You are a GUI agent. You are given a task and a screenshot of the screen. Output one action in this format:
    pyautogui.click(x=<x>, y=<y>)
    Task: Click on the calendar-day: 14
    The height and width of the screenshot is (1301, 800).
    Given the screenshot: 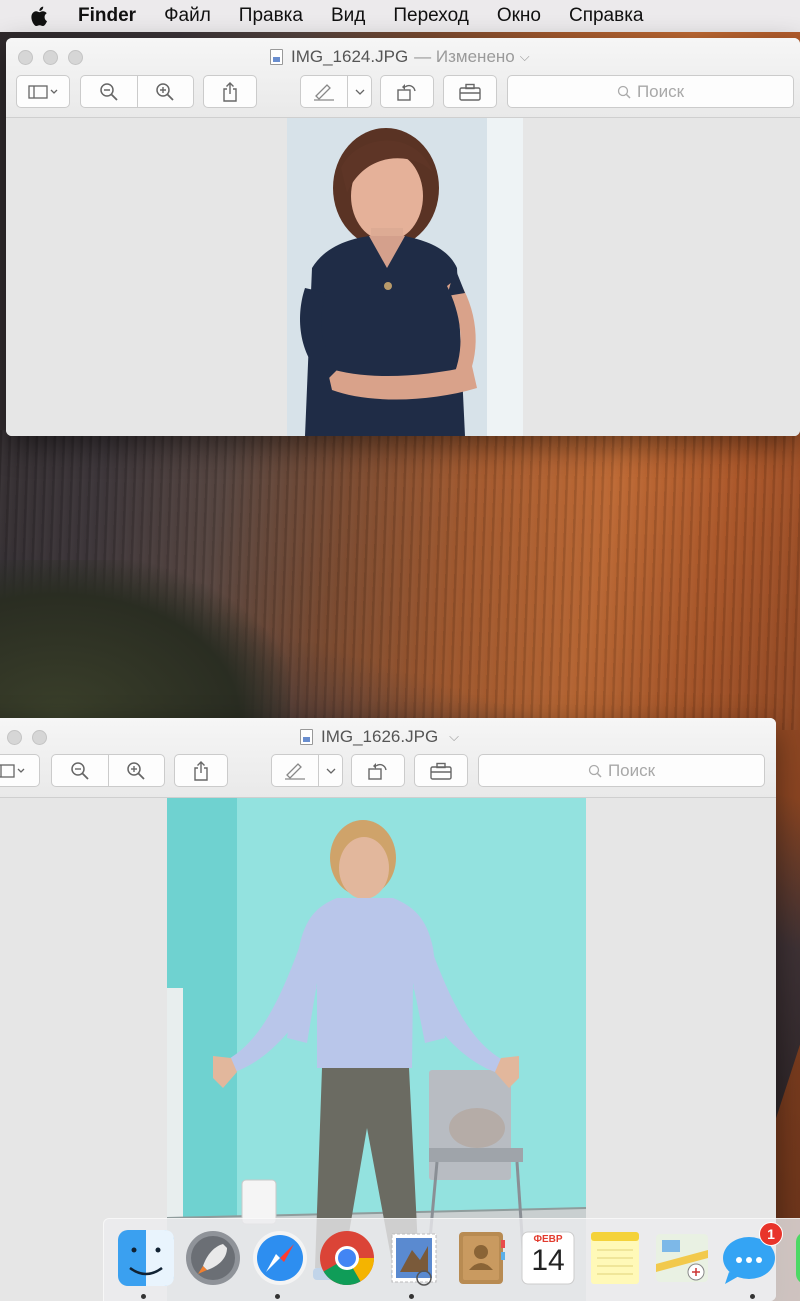 What is the action you would take?
    pyautogui.click(x=548, y=1260)
    